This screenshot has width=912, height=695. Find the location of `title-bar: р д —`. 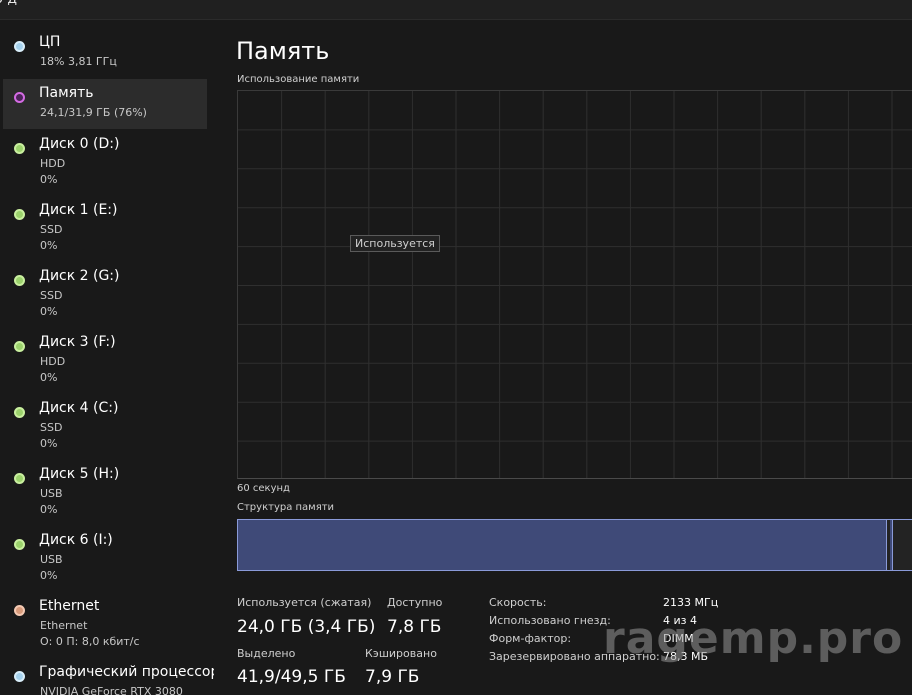

title-bar: р д — is located at coordinates (456, 10).